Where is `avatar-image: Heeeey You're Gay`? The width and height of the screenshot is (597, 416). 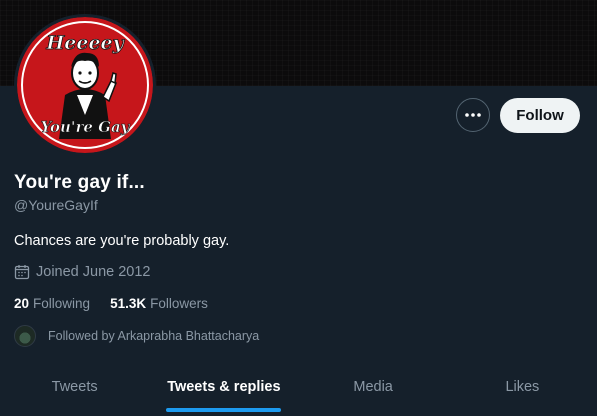
avatar-image: Heeeey You're Gay is located at coordinates (85, 85).